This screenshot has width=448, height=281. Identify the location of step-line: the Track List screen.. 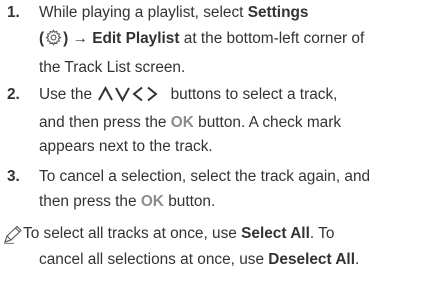
(112, 67).